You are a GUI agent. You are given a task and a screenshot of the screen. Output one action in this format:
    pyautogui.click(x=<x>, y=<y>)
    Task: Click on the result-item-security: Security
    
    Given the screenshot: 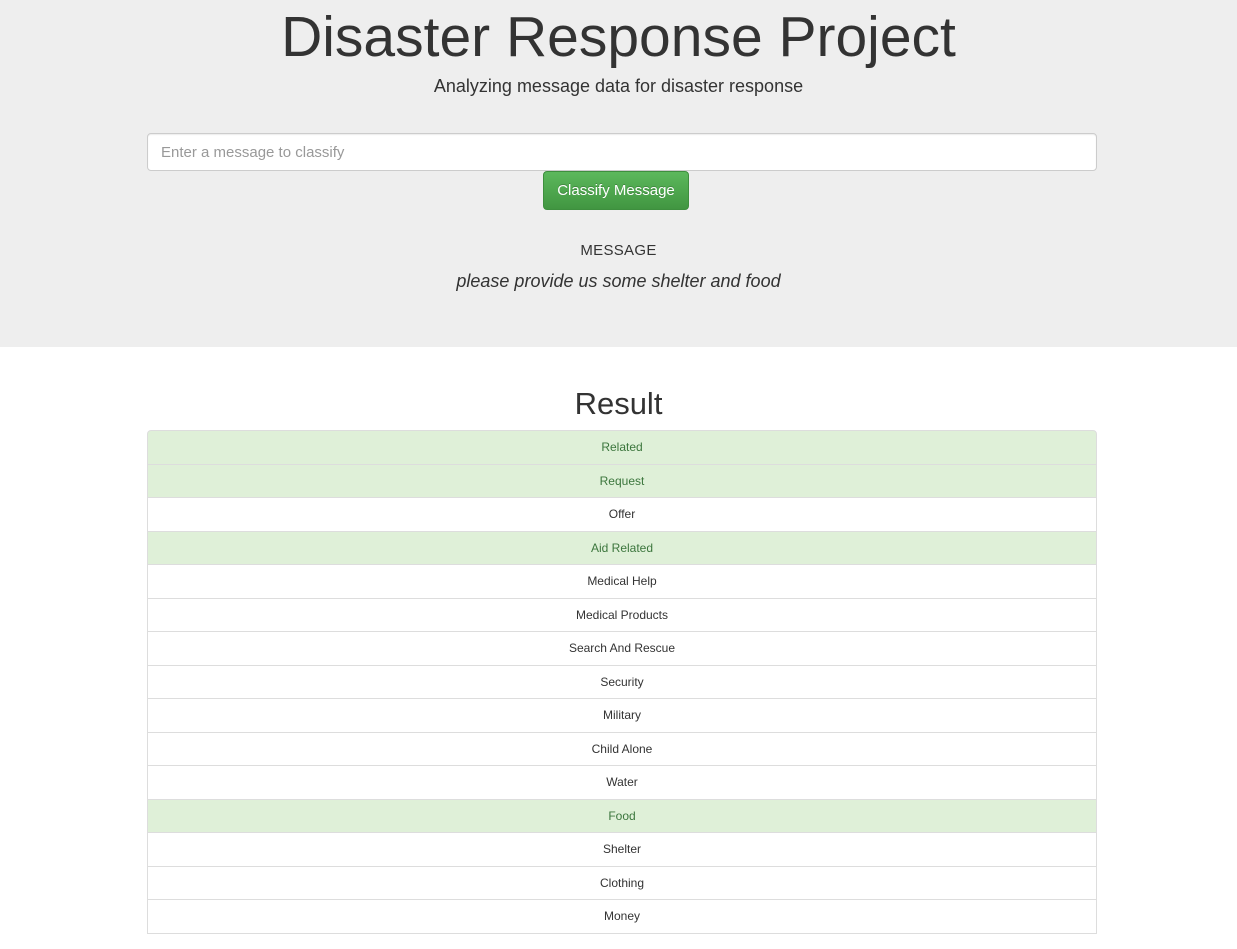 What is the action you would take?
    pyautogui.click(x=622, y=681)
    